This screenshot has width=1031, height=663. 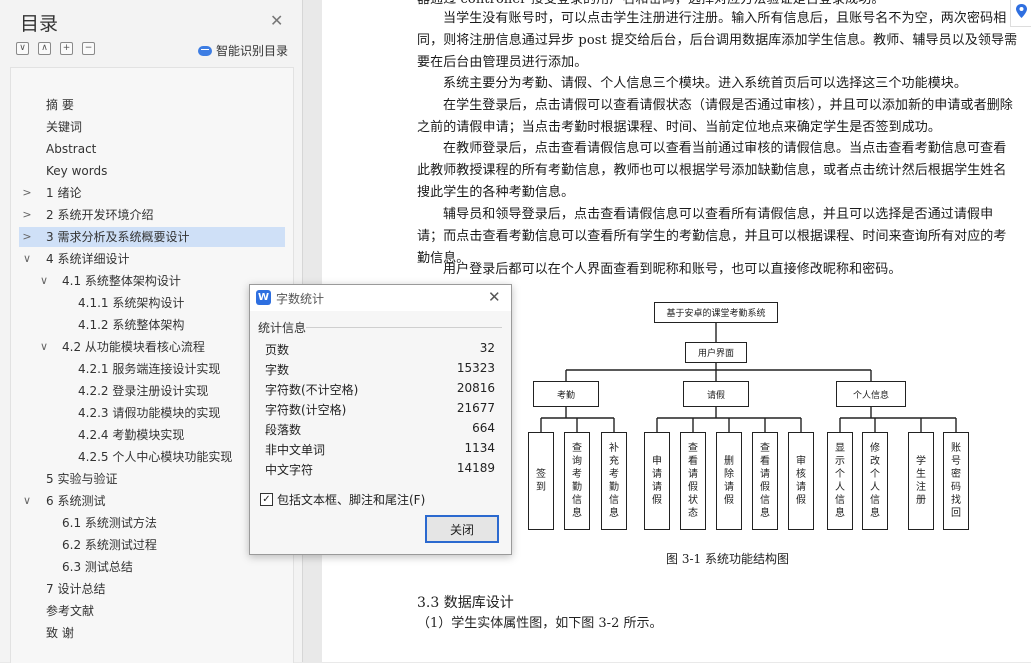 What do you see at coordinates (109, 523) in the screenshot?
I see `toc-item-label: 6.1 系统测试方法` at bounding box center [109, 523].